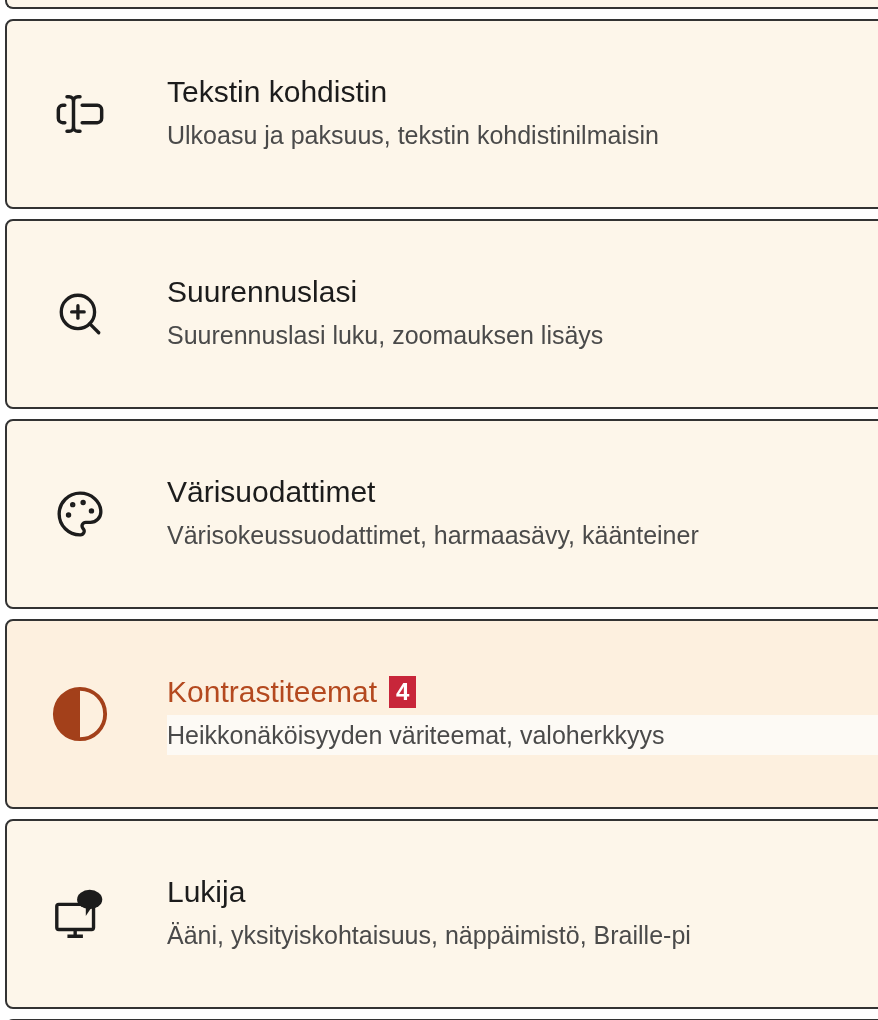  What do you see at coordinates (385, 335) in the screenshot?
I see `card-description: Suurennuslasi luku, zoomauksen lisäys` at bounding box center [385, 335].